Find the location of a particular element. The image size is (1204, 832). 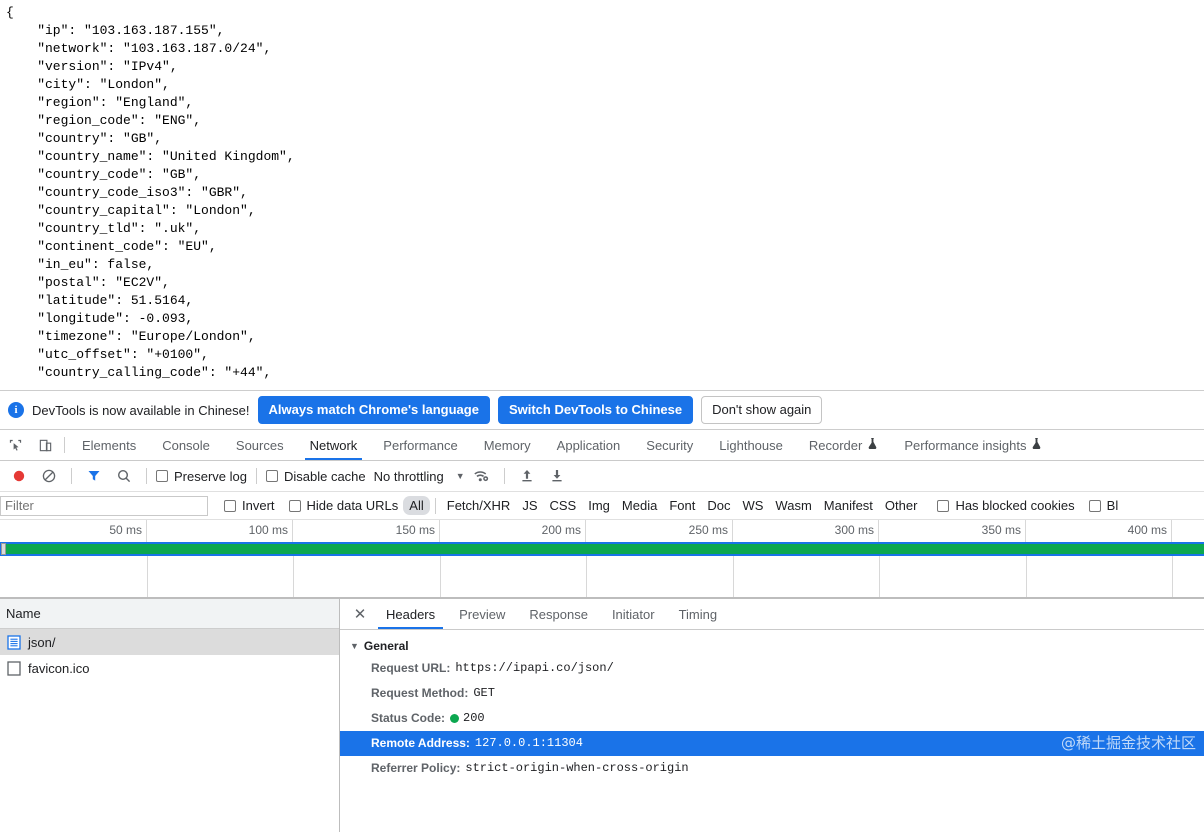

tab-application: Application is located at coordinates (589, 445).